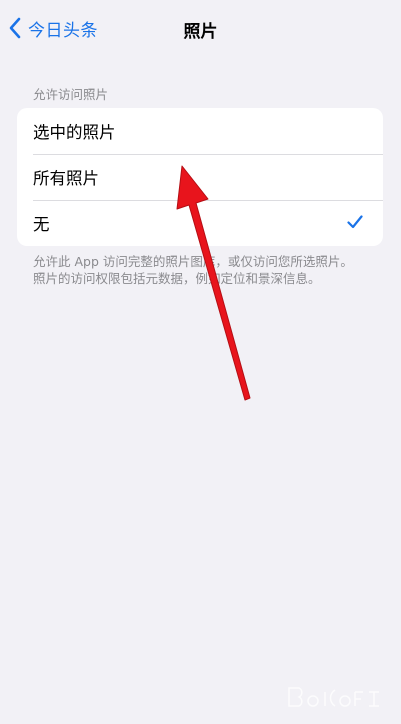 The image size is (401, 724). I want to click on page-title: 照片, so click(200, 32).